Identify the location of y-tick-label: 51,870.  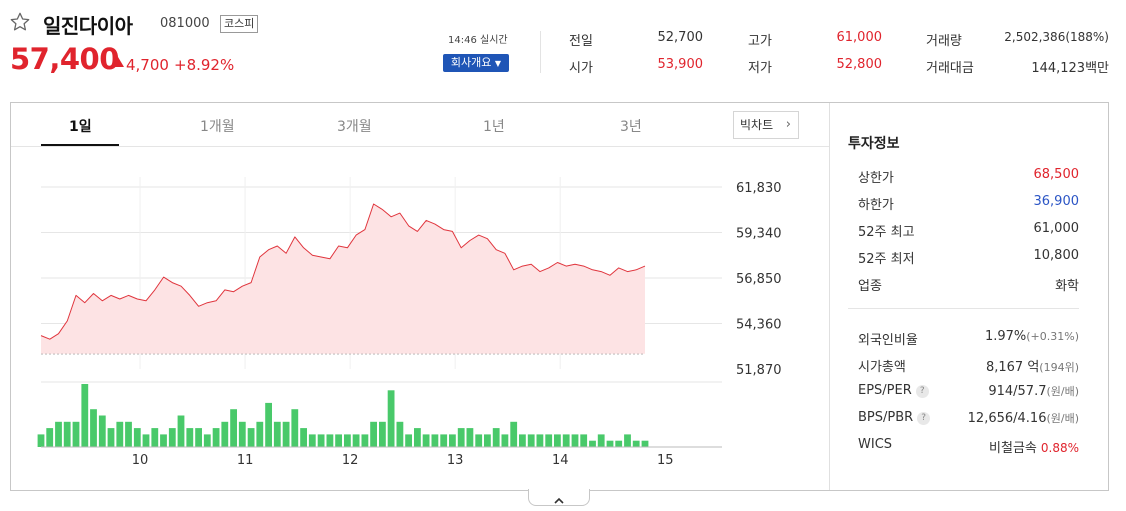
(759, 370).